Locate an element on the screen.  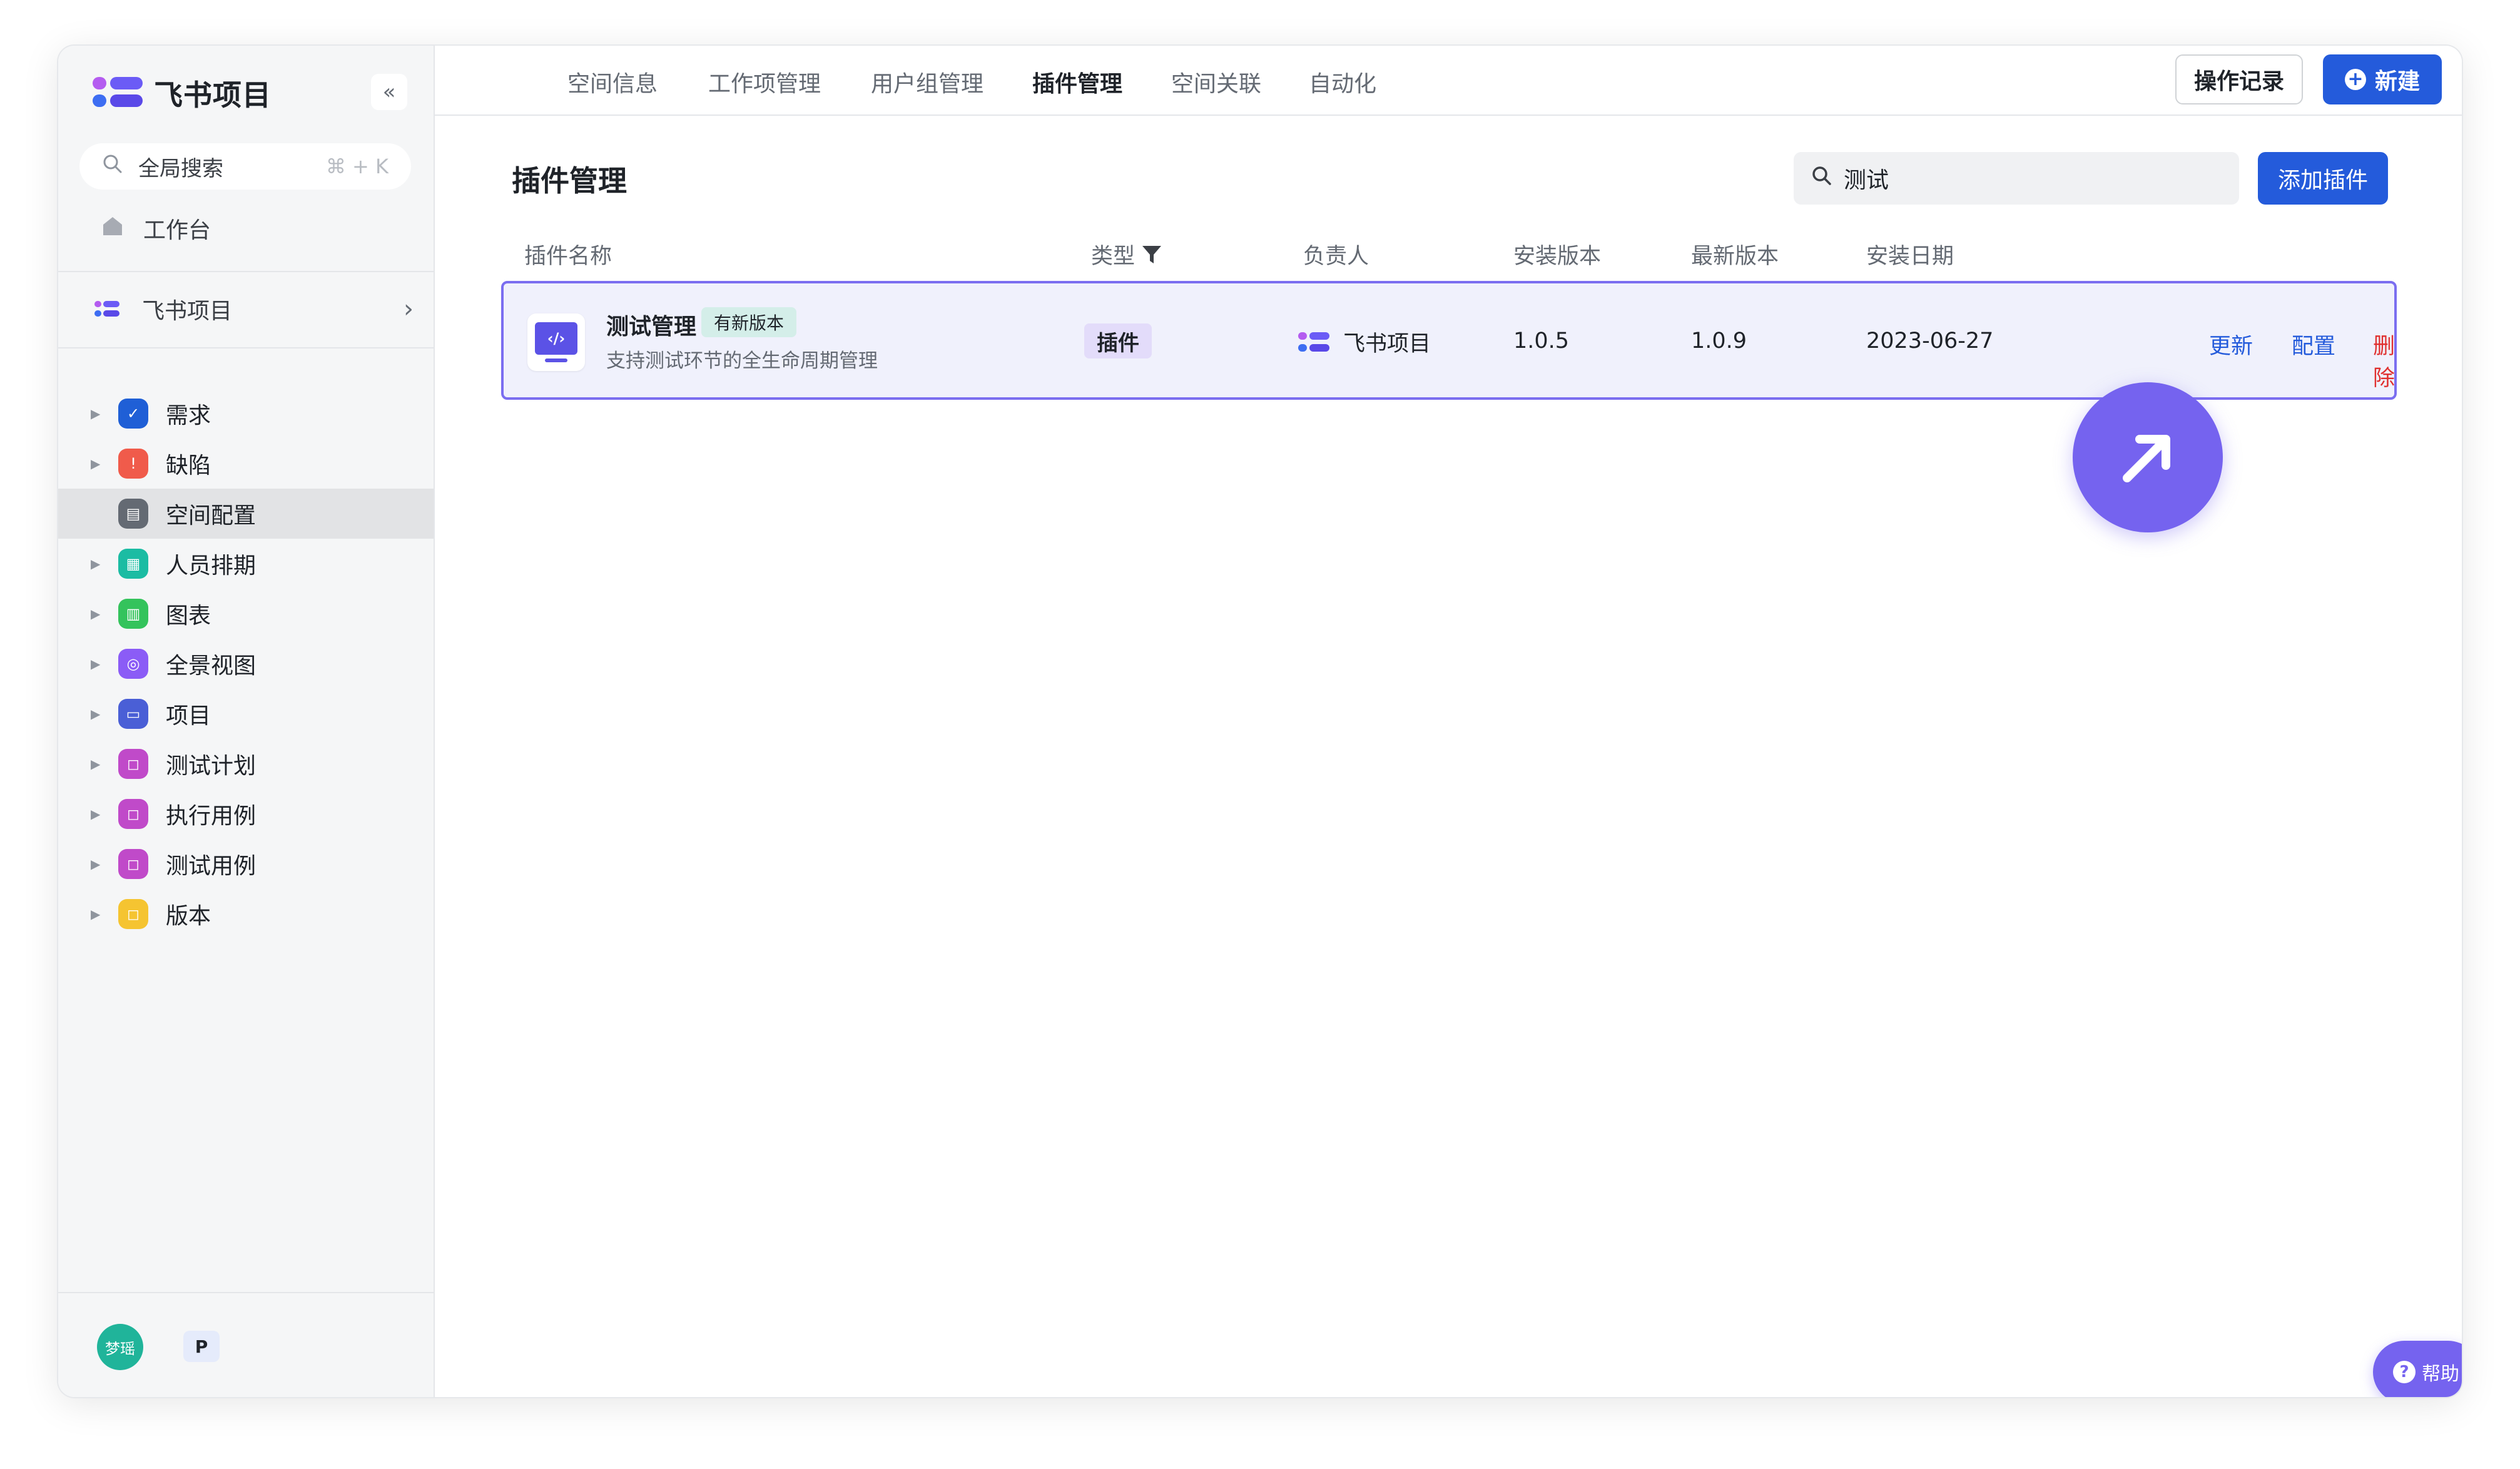
sidebar-item-workbench: 工作台 is located at coordinates (156, 228).